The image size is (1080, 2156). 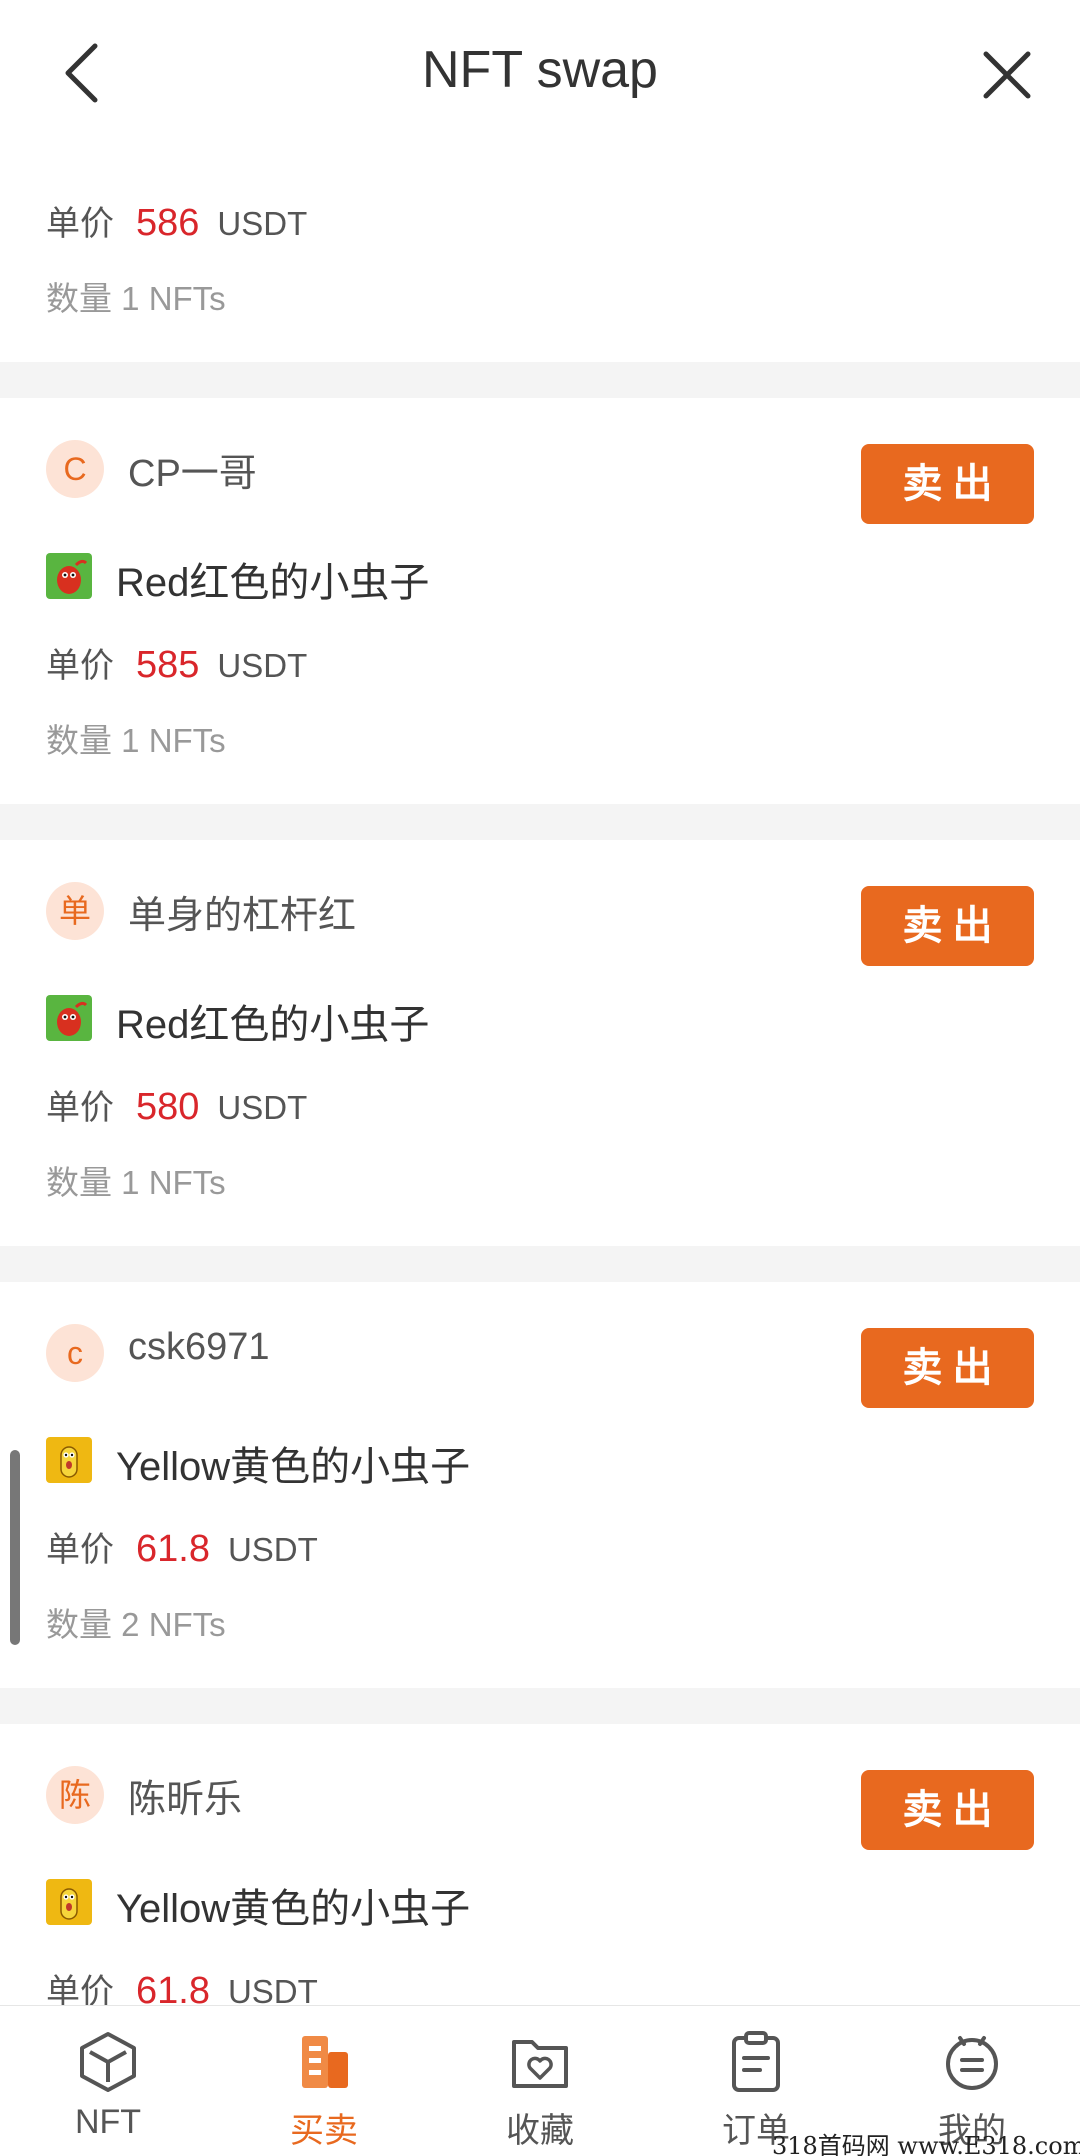 What do you see at coordinates (540, 2064) in the screenshot?
I see `favorites-folder-icon` at bounding box center [540, 2064].